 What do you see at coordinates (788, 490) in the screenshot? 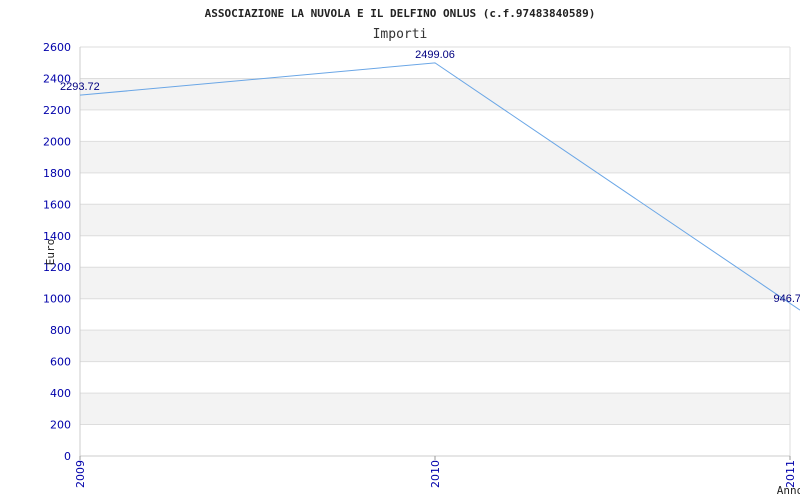
I see `x-axis-label: Anno` at bounding box center [788, 490].